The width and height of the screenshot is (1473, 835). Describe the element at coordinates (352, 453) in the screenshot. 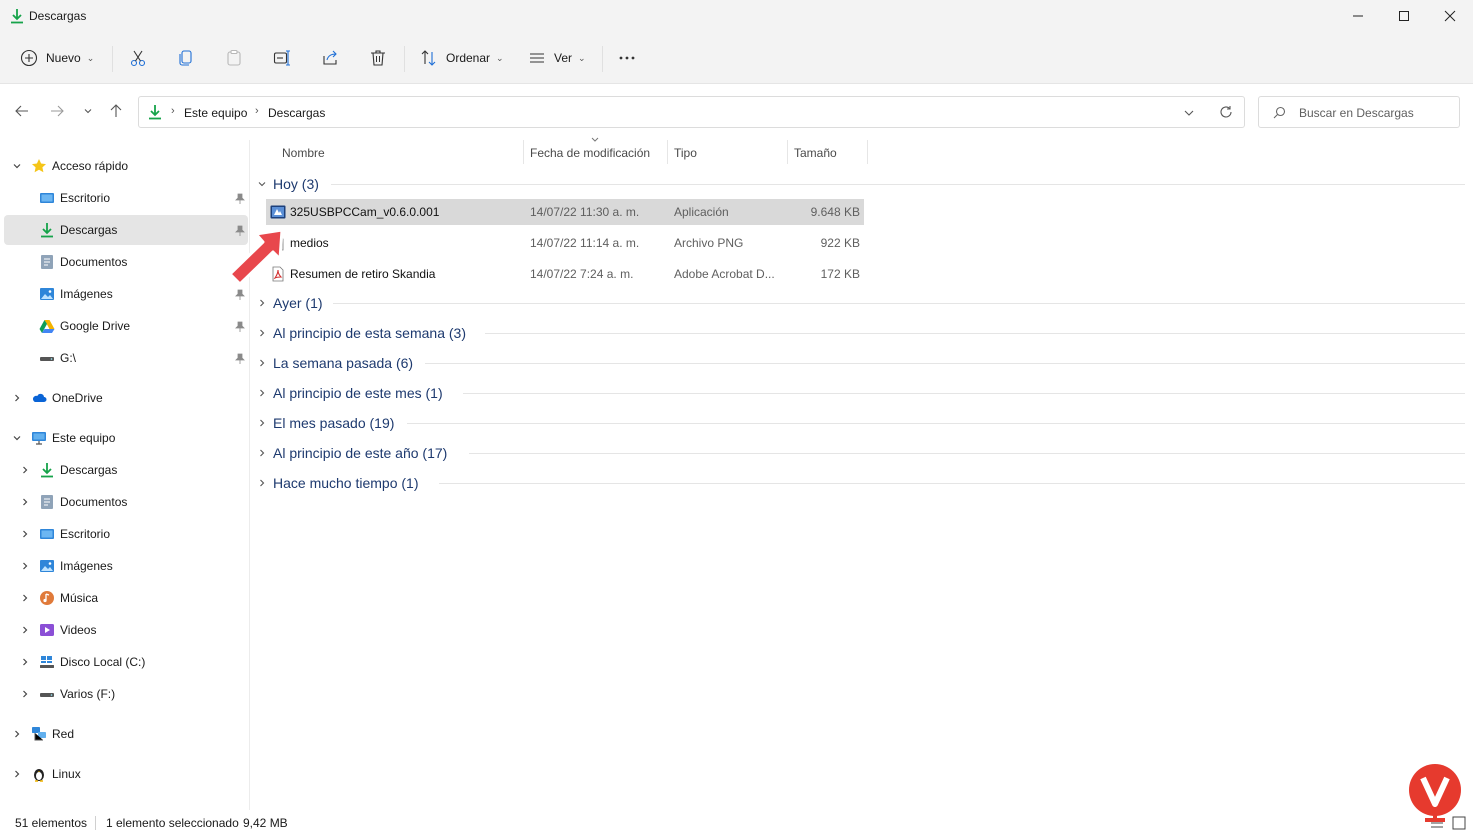

I see `group-header-this-year: Al principio de este año (17)` at that location.